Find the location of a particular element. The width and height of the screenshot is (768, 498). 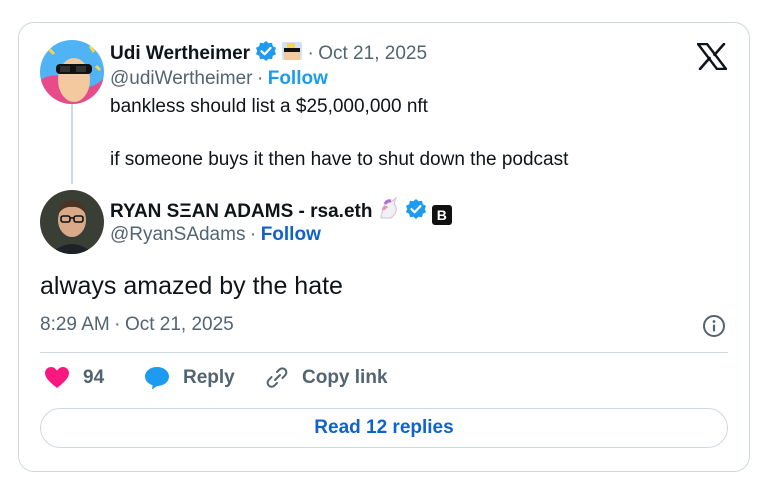

quoted-avatar is located at coordinates (72, 72).